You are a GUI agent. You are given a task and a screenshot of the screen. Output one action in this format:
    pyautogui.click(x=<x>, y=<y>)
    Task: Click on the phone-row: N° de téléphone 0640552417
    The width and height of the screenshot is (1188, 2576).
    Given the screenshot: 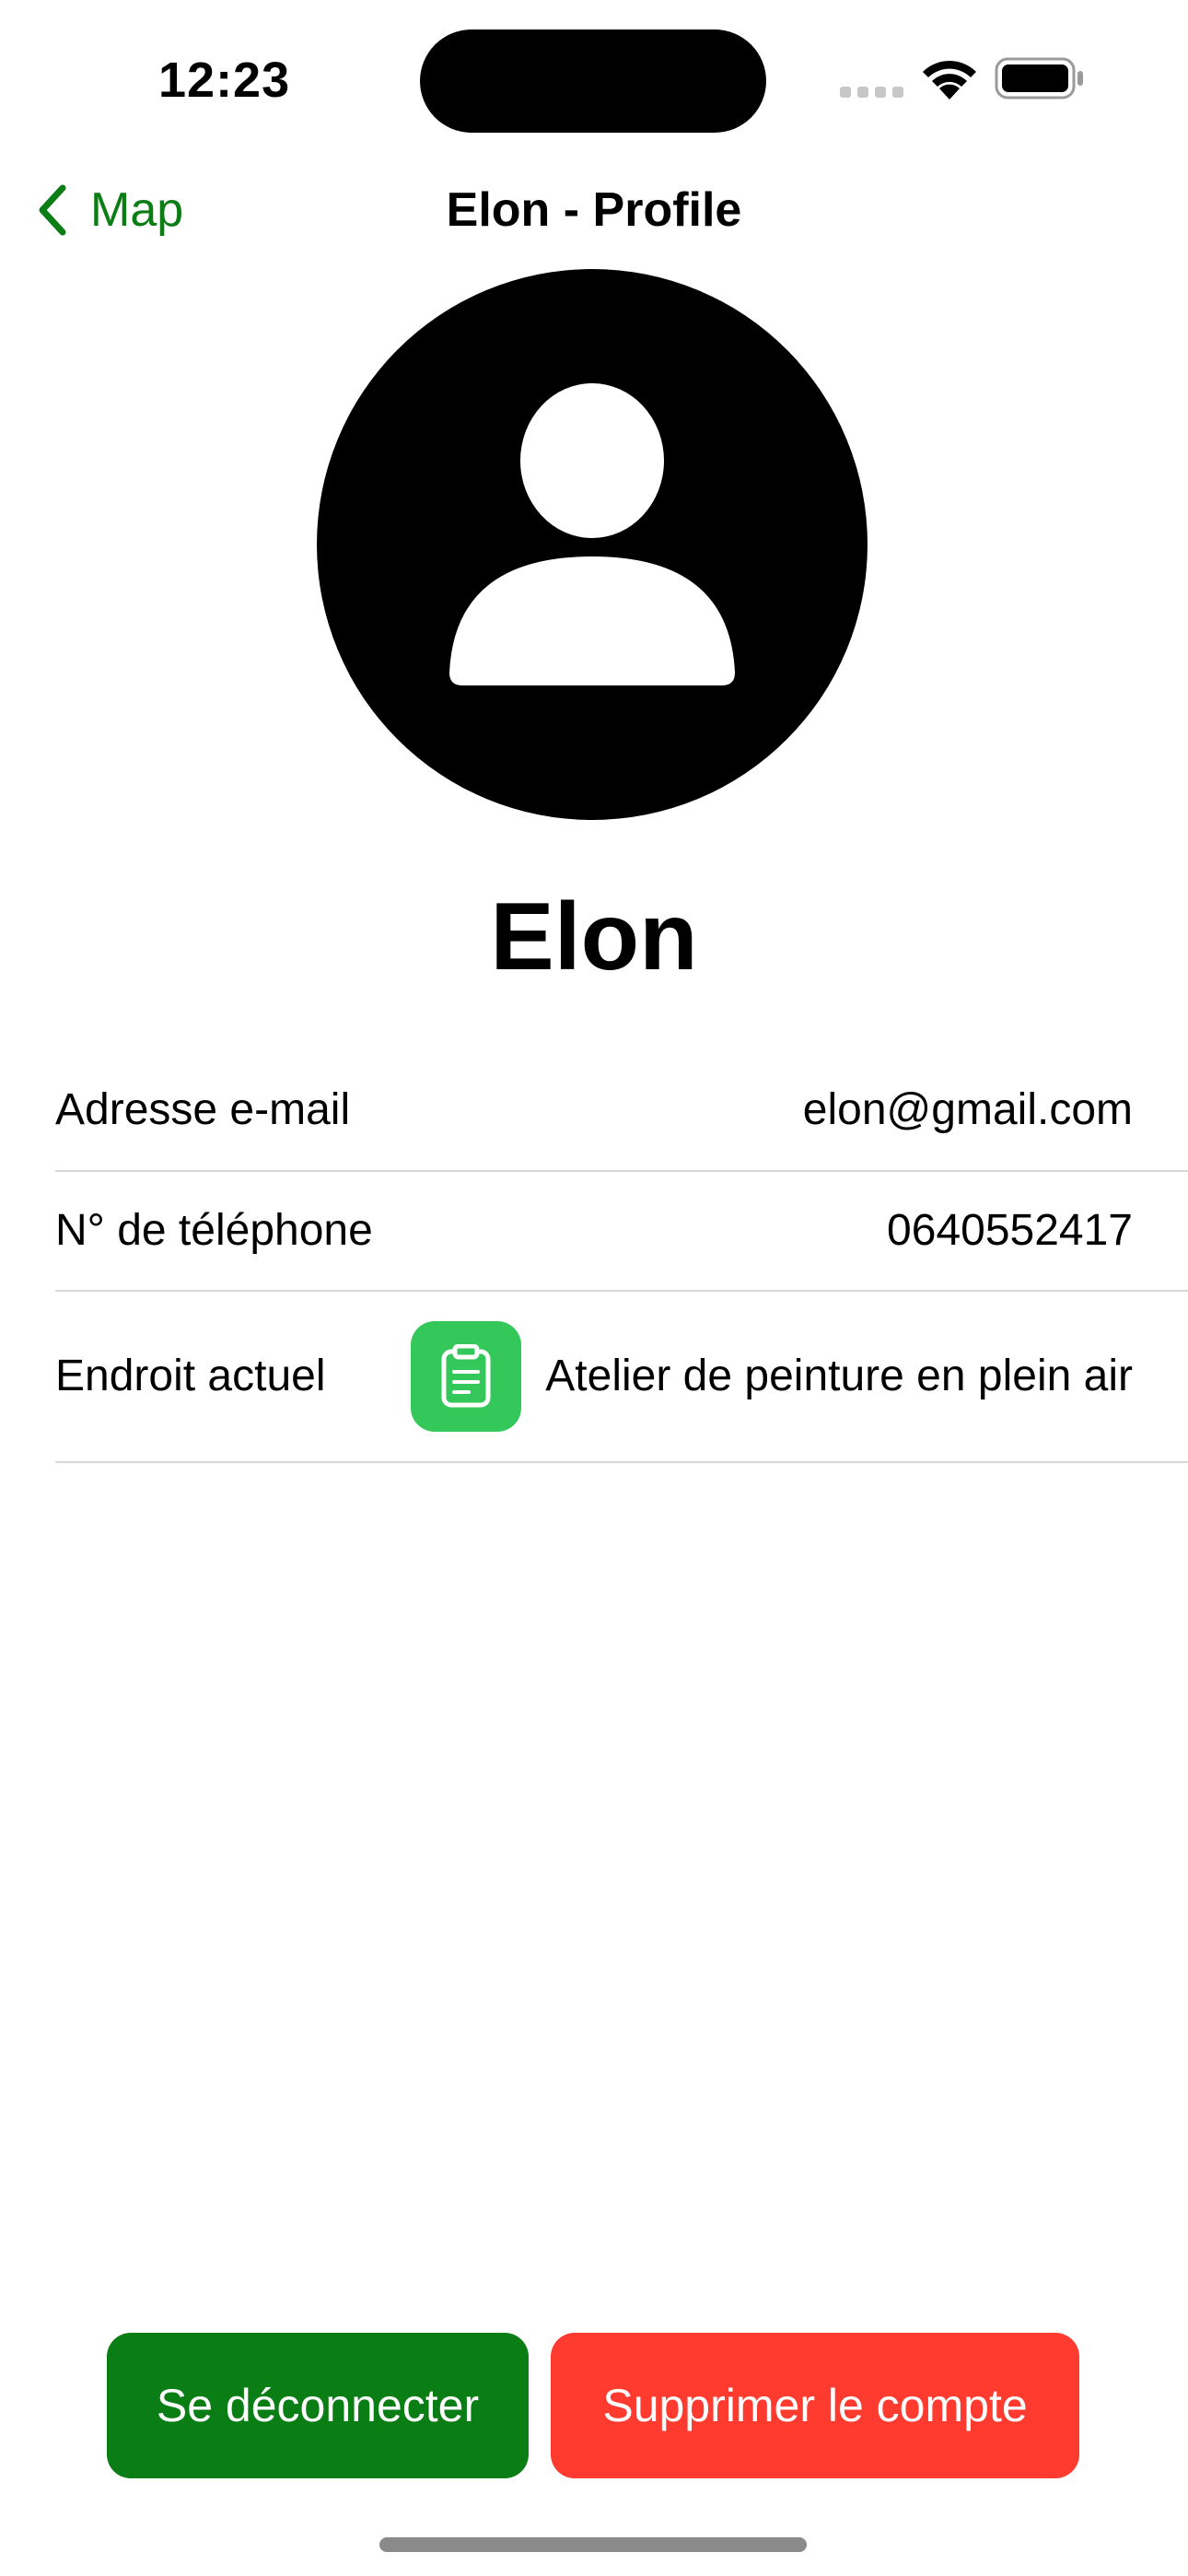 What is the action you would take?
    pyautogui.click(x=621, y=1232)
    